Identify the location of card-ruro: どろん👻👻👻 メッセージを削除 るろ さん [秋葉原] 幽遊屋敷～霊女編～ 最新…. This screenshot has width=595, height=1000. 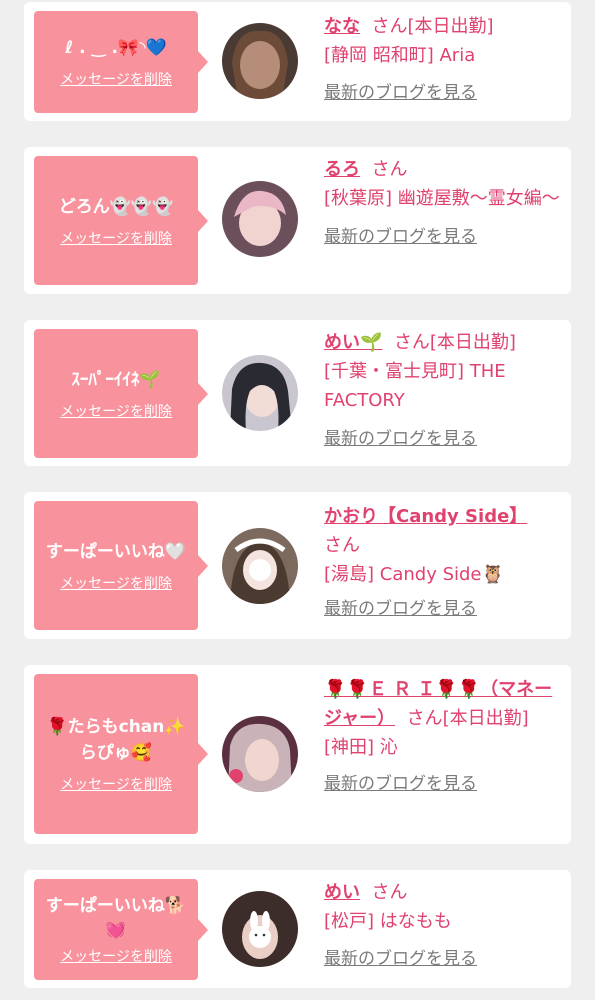
(297, 220).